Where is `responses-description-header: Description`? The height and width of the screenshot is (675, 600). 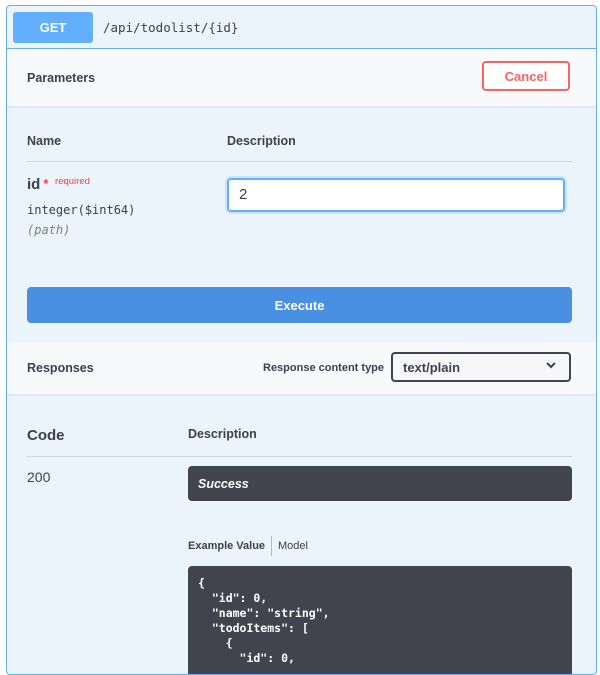 responses-description-header: Description is located at coordinates (222, 434).